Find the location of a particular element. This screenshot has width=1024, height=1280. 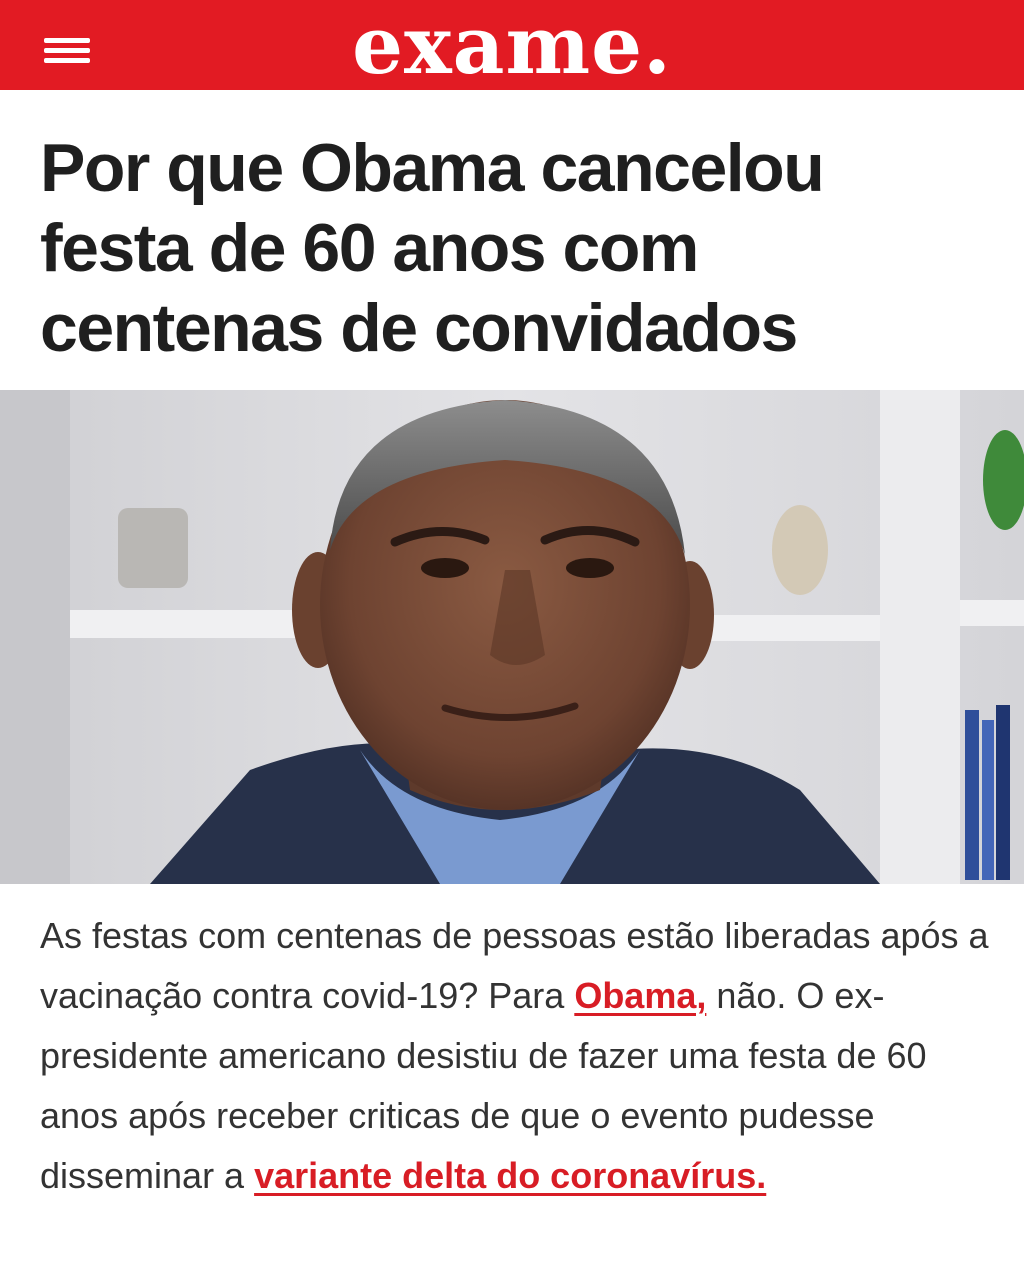

top-bar: exame. is located at coordinates (512, 45).